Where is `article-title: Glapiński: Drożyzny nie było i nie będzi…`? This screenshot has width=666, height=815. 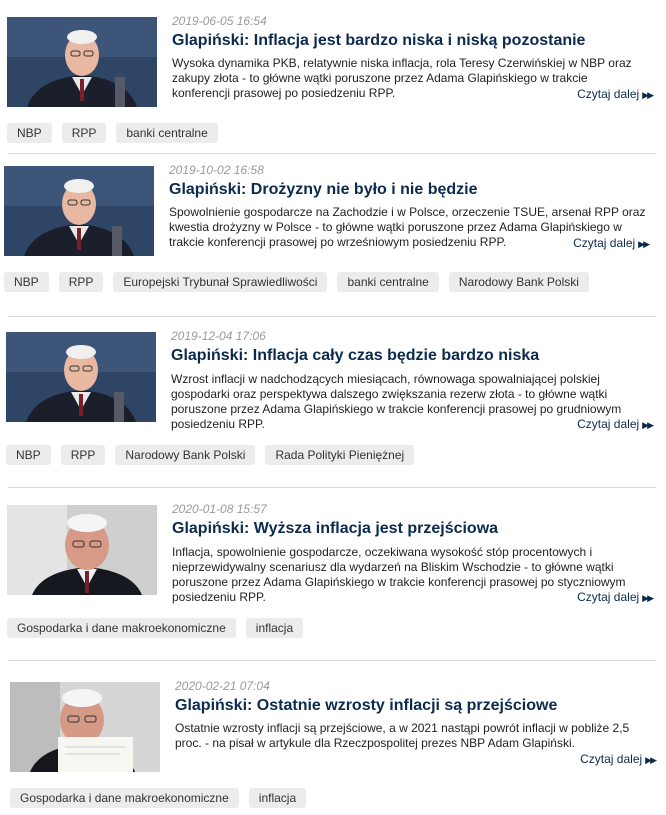
article-title: Glapiński: Drożyzny nie było i nie będzi… is located at coordinates (323, 190).